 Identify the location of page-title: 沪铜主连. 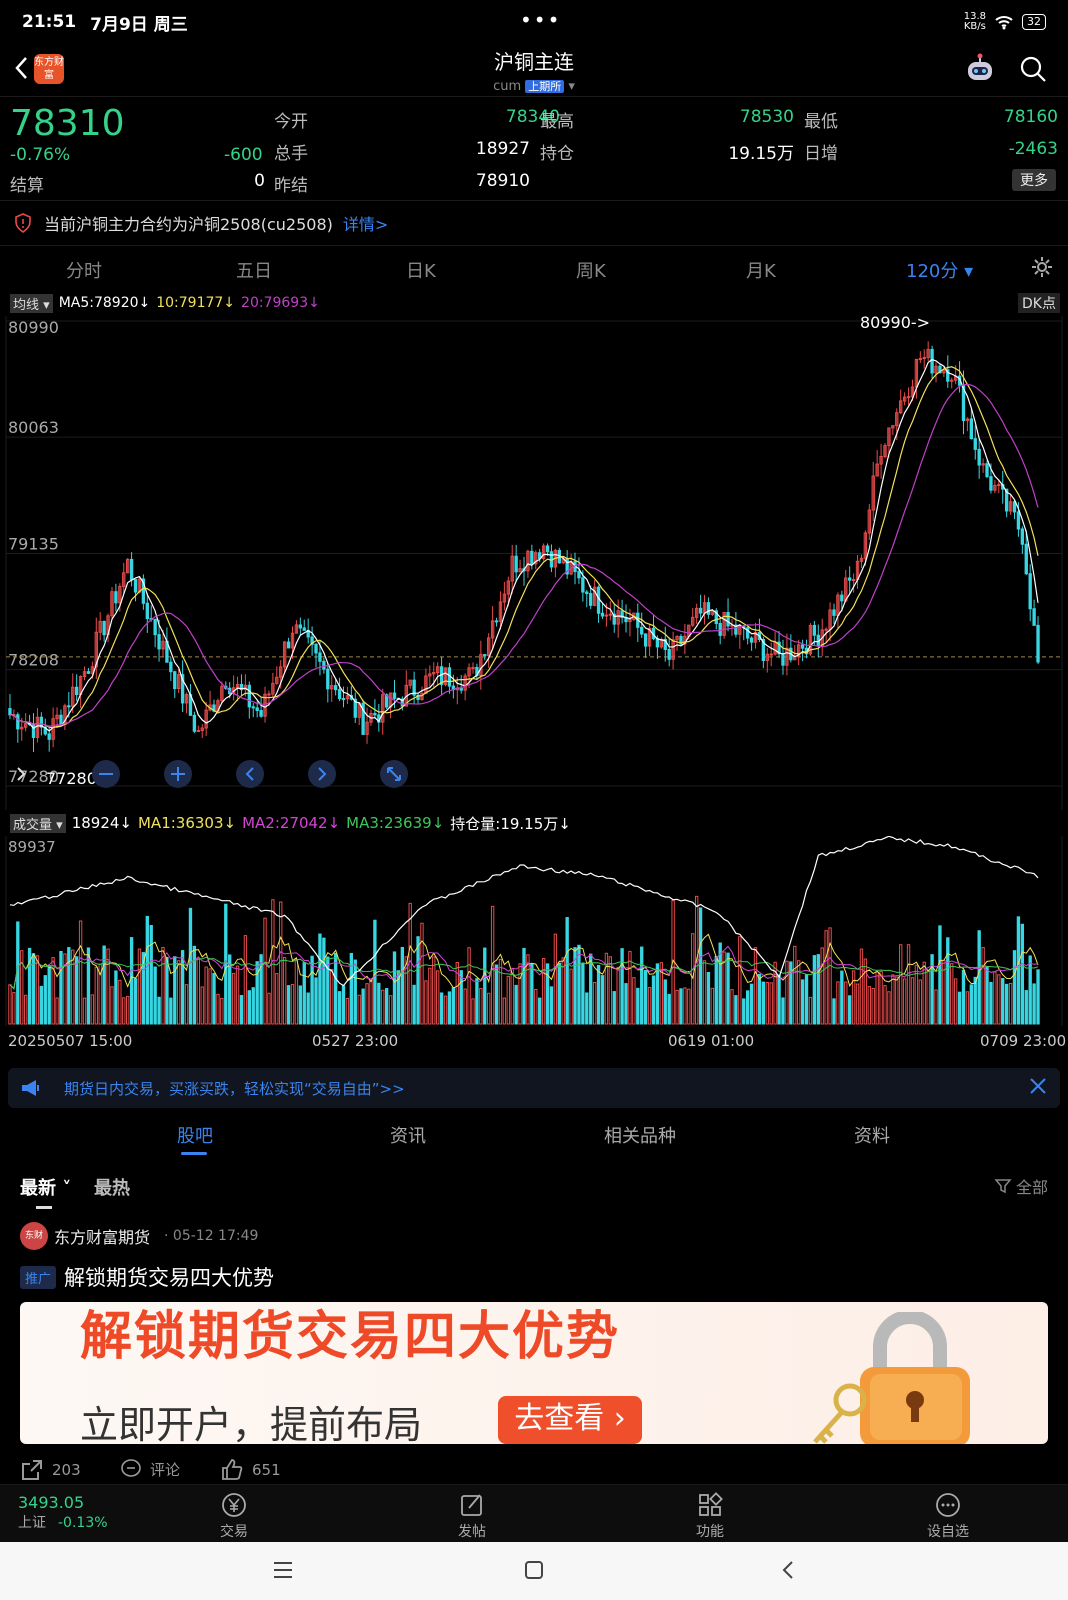
(534, 62).